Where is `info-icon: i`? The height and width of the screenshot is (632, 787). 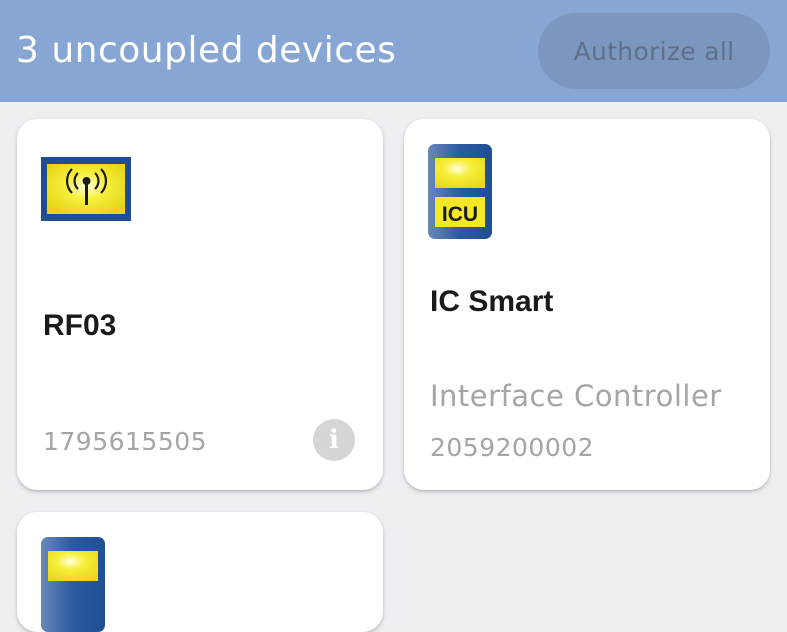 info-icon: i is located at coordinates (334, 440).